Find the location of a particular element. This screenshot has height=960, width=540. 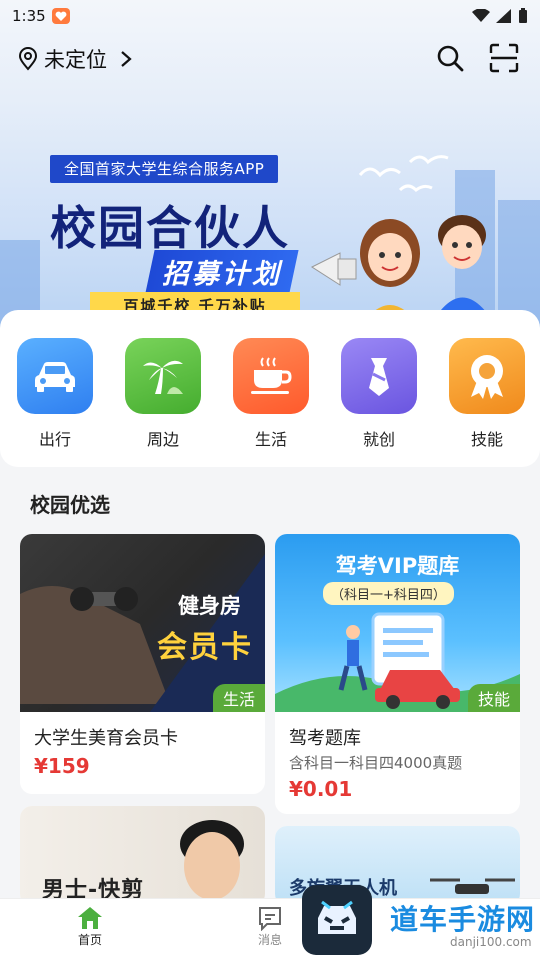

category-label: 周边 is located at coordinates (162, 439).